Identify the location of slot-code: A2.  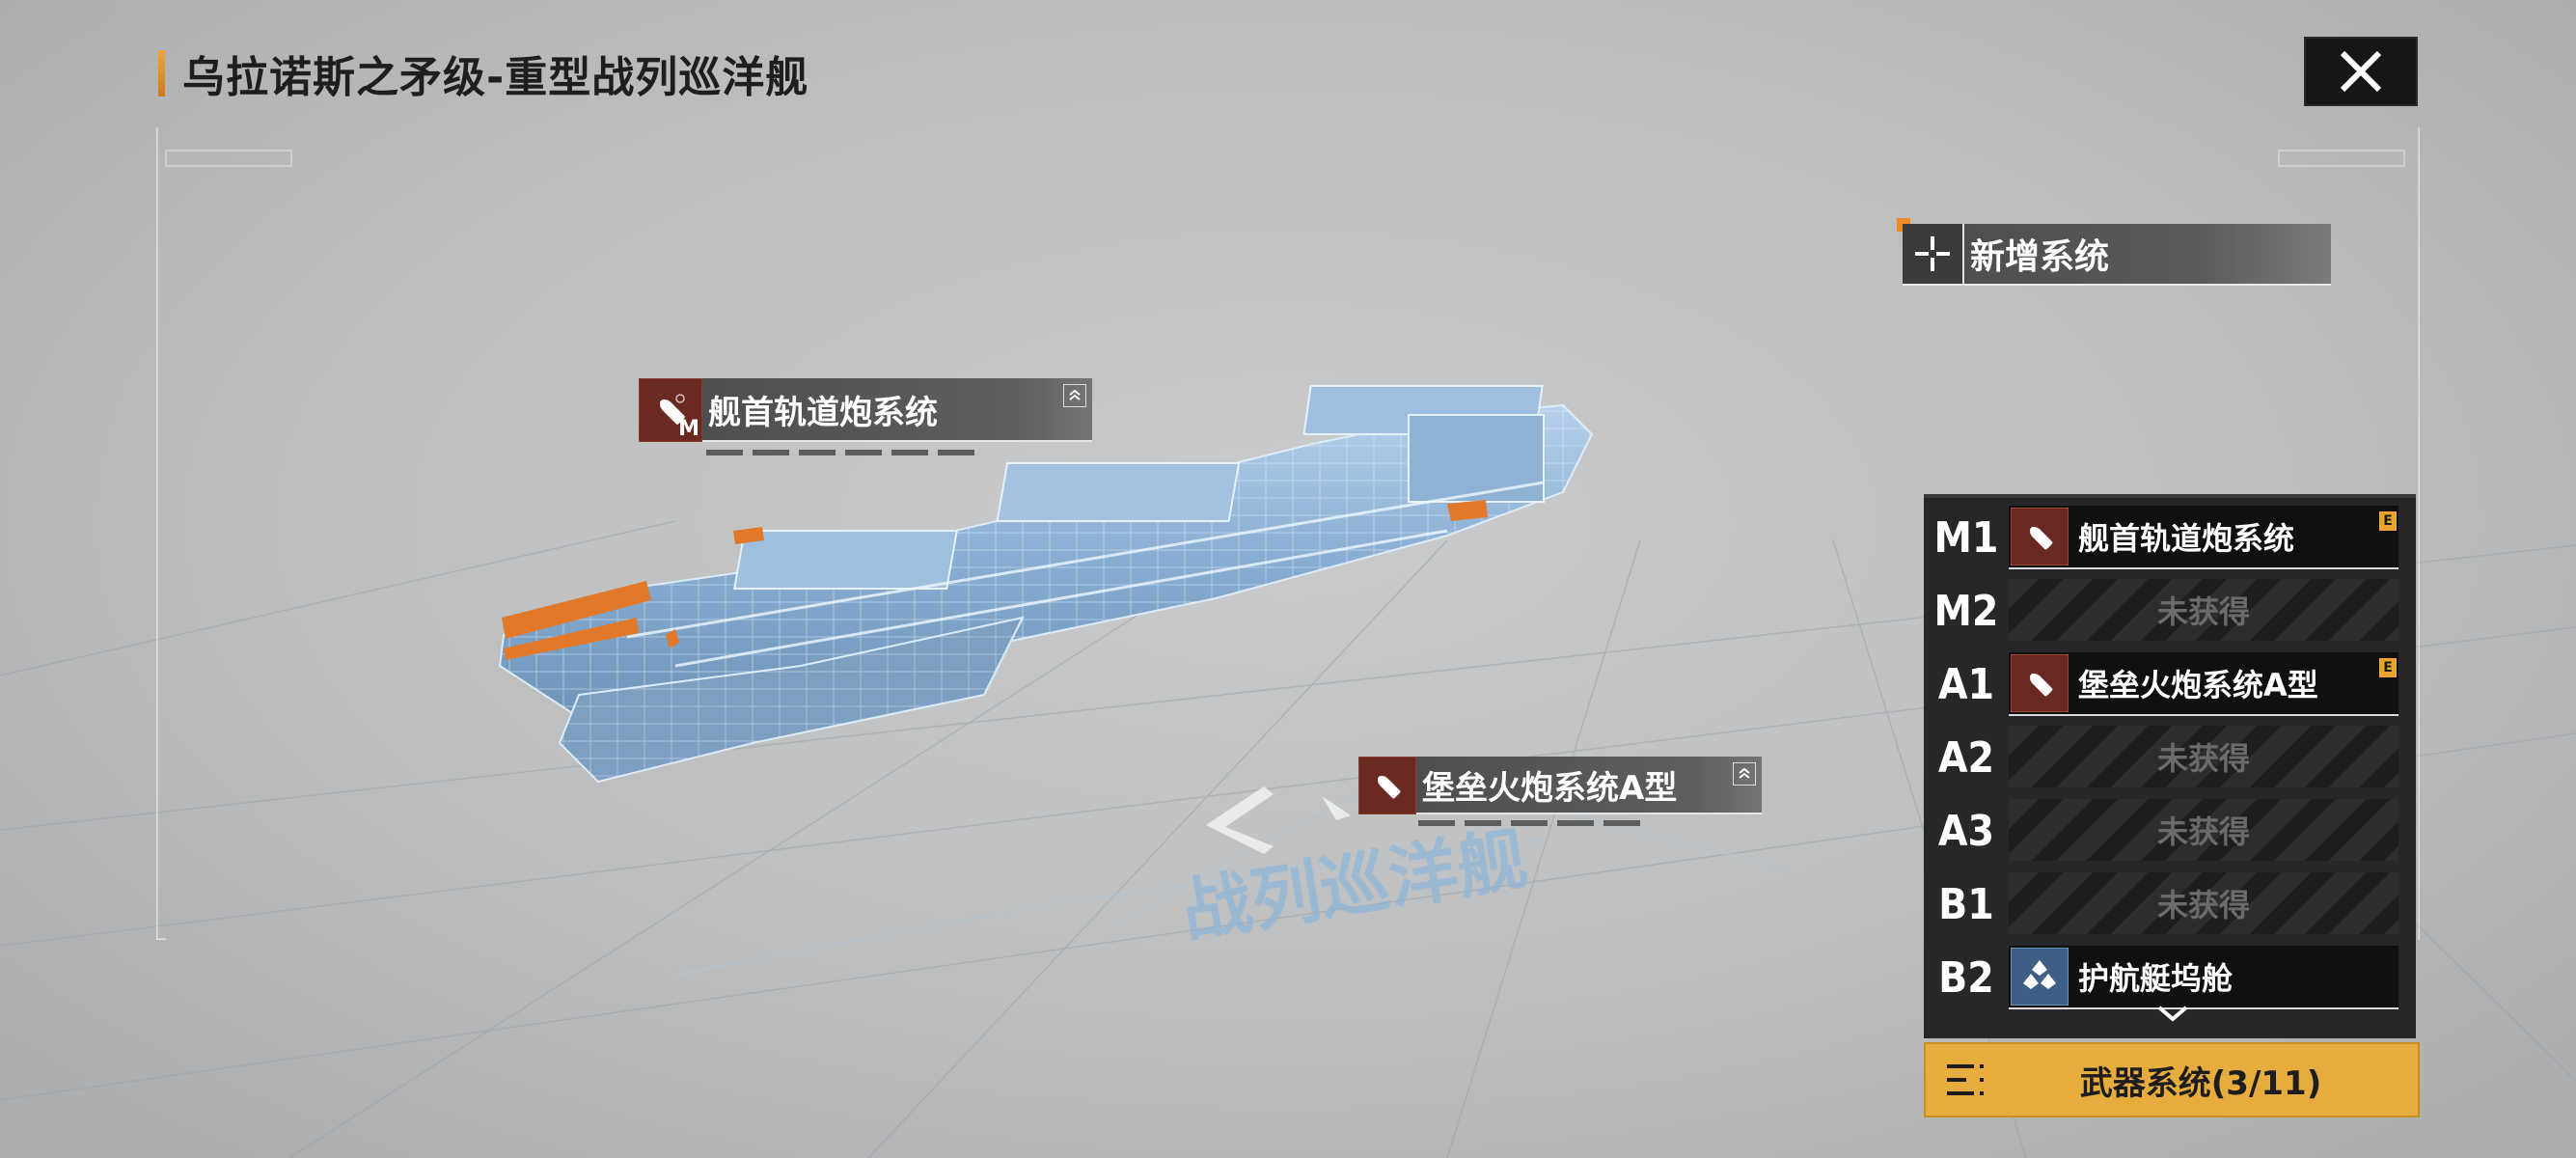
(1966, 757).